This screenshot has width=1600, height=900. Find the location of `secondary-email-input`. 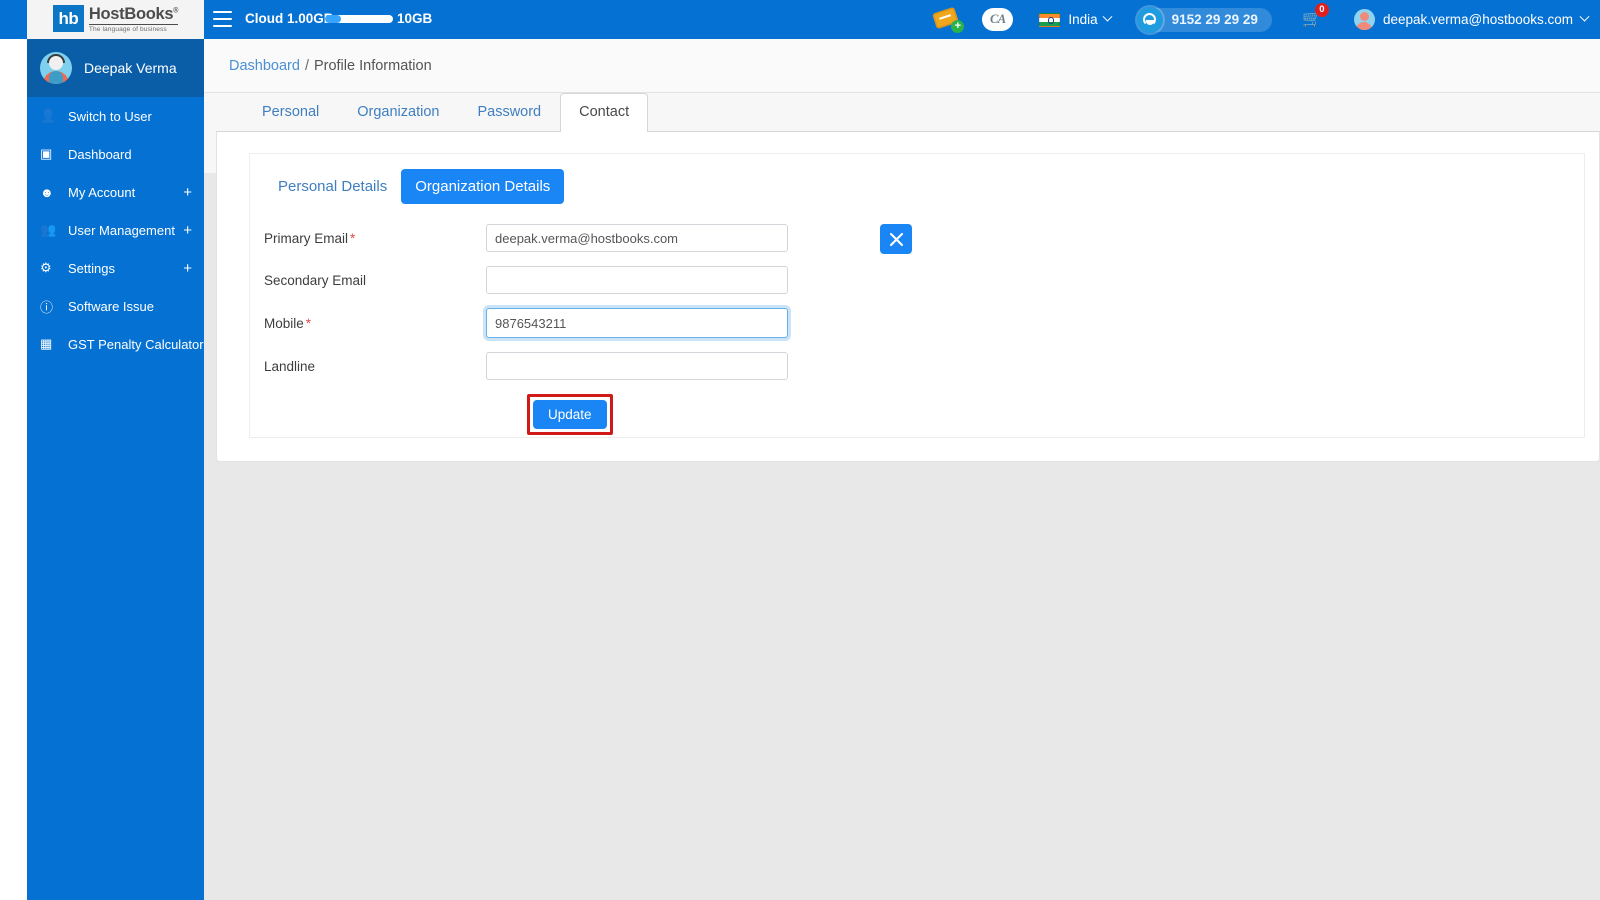

secondary-email-input is located at coordinates (637, 280).